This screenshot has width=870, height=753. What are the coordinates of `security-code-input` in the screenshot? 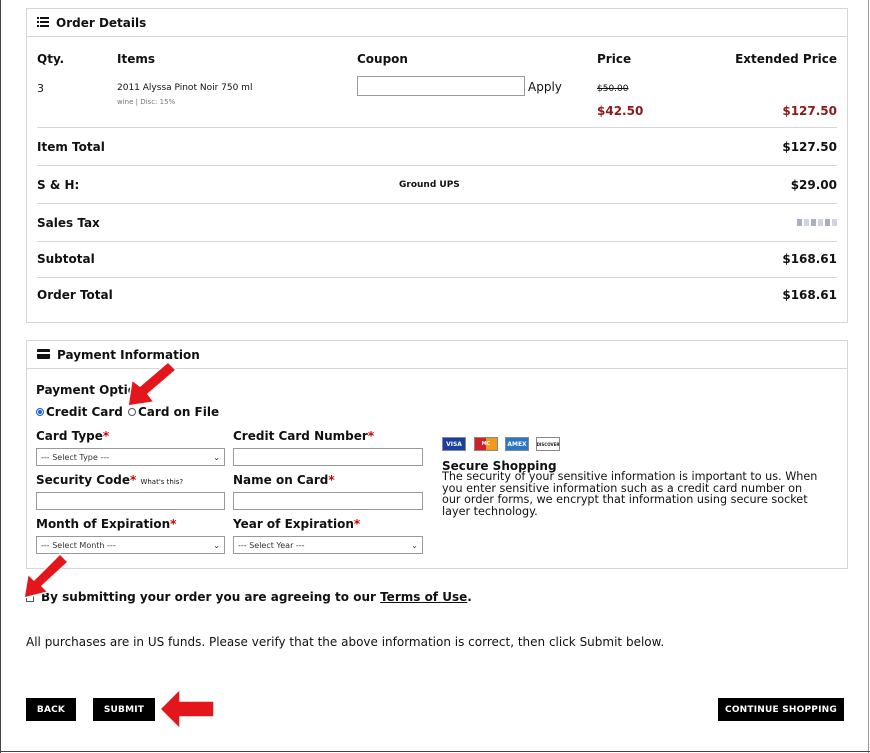 It's located at (130, 501).